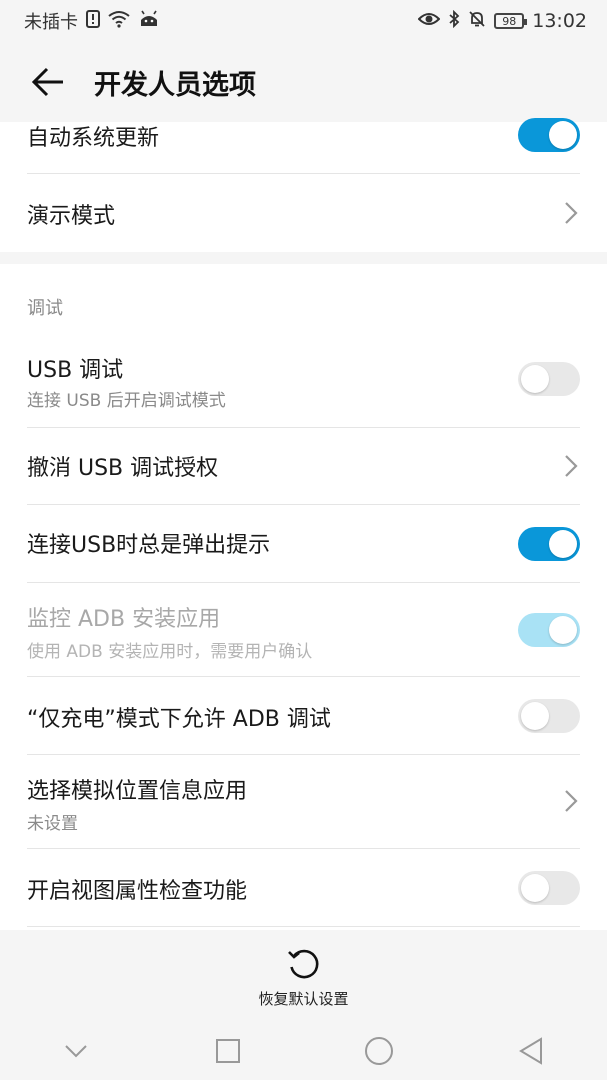  I want to click on auto-update-toggle, so click(549, 135).